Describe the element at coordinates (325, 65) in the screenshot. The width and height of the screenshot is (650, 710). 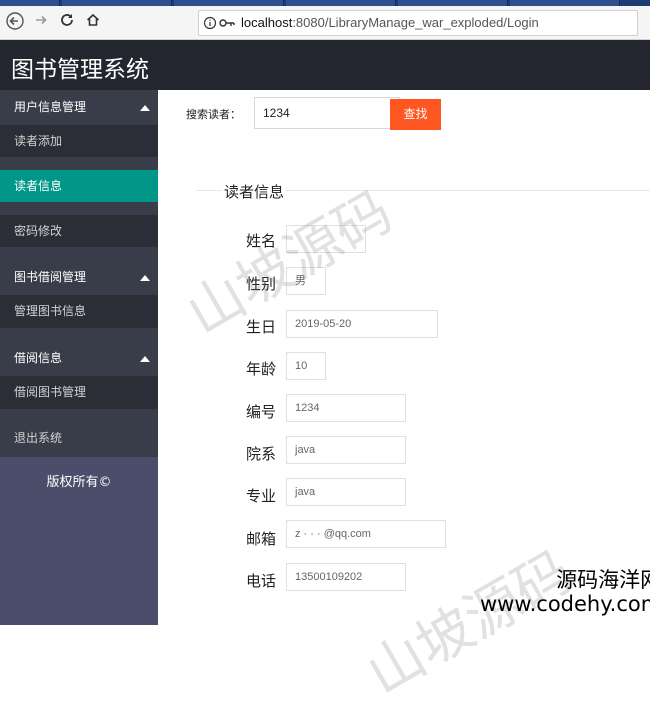
I see `app-header: 图书管理系统` at that location.